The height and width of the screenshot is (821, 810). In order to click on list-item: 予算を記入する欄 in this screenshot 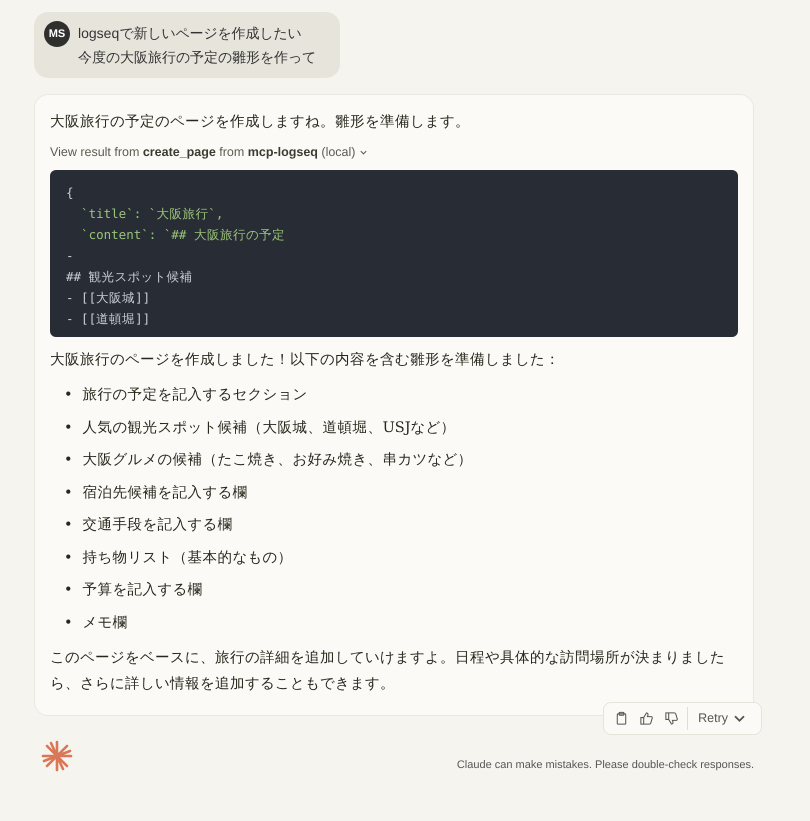, I will do `click(142, 590)`.